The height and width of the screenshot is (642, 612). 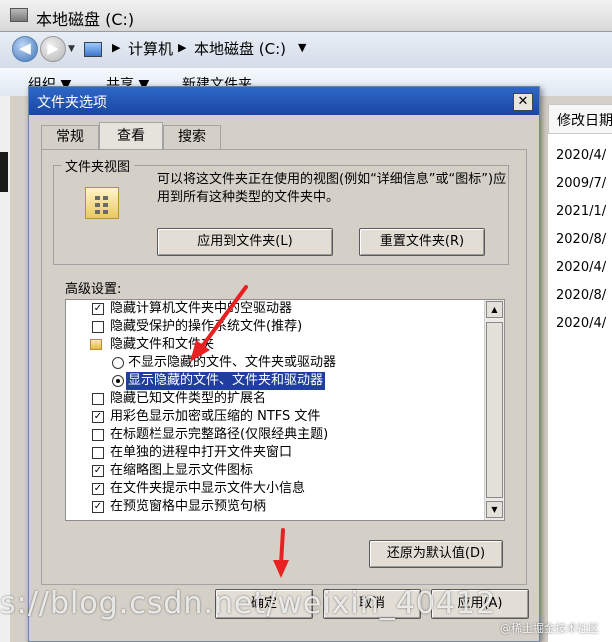 I want to click on history-dropdown-icon: ▼, so click(x=71, y=49).